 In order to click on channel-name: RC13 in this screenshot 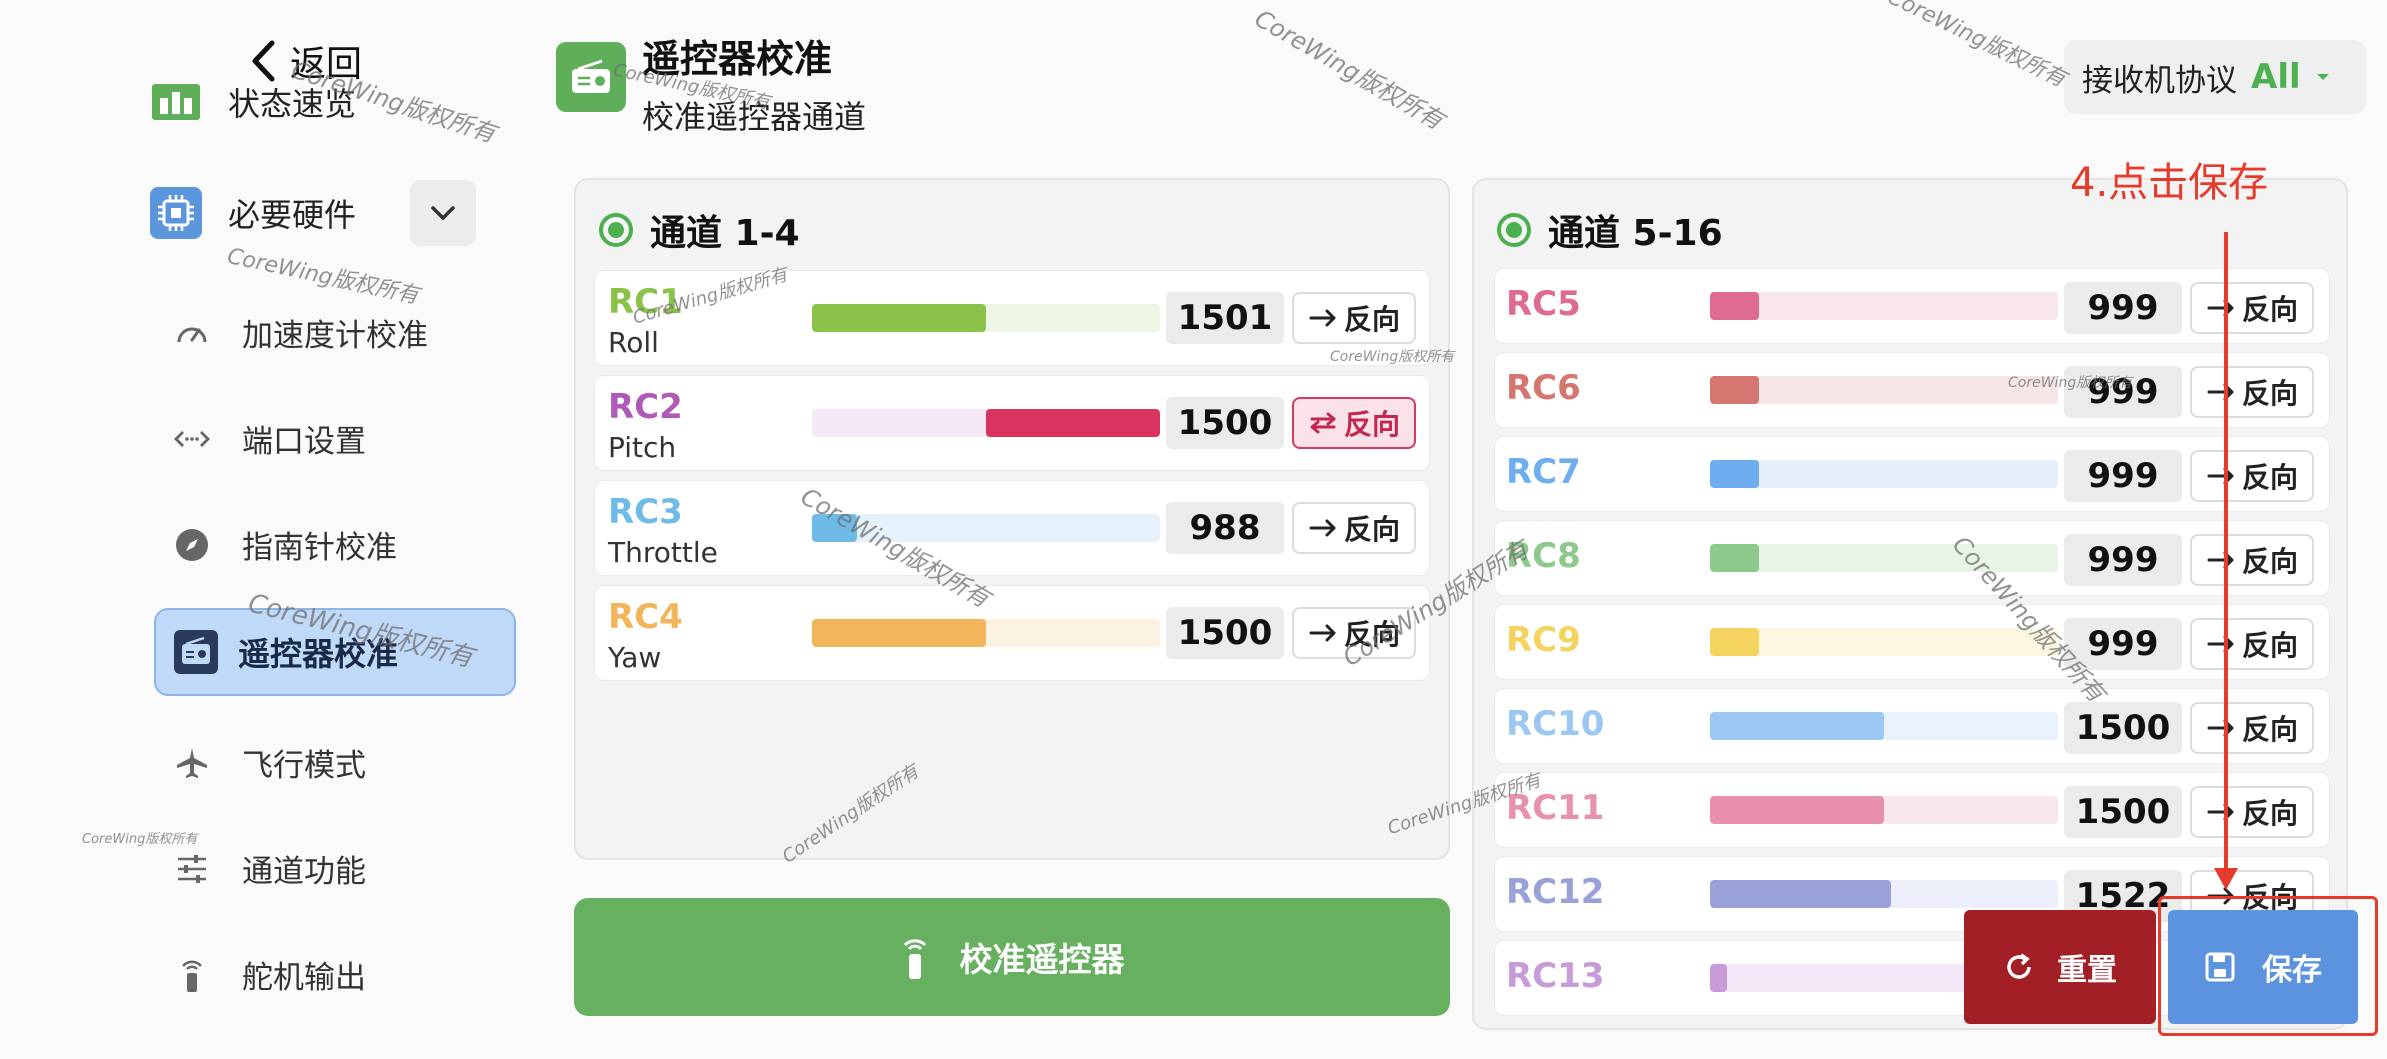, I will do `click(1555, 976)`.